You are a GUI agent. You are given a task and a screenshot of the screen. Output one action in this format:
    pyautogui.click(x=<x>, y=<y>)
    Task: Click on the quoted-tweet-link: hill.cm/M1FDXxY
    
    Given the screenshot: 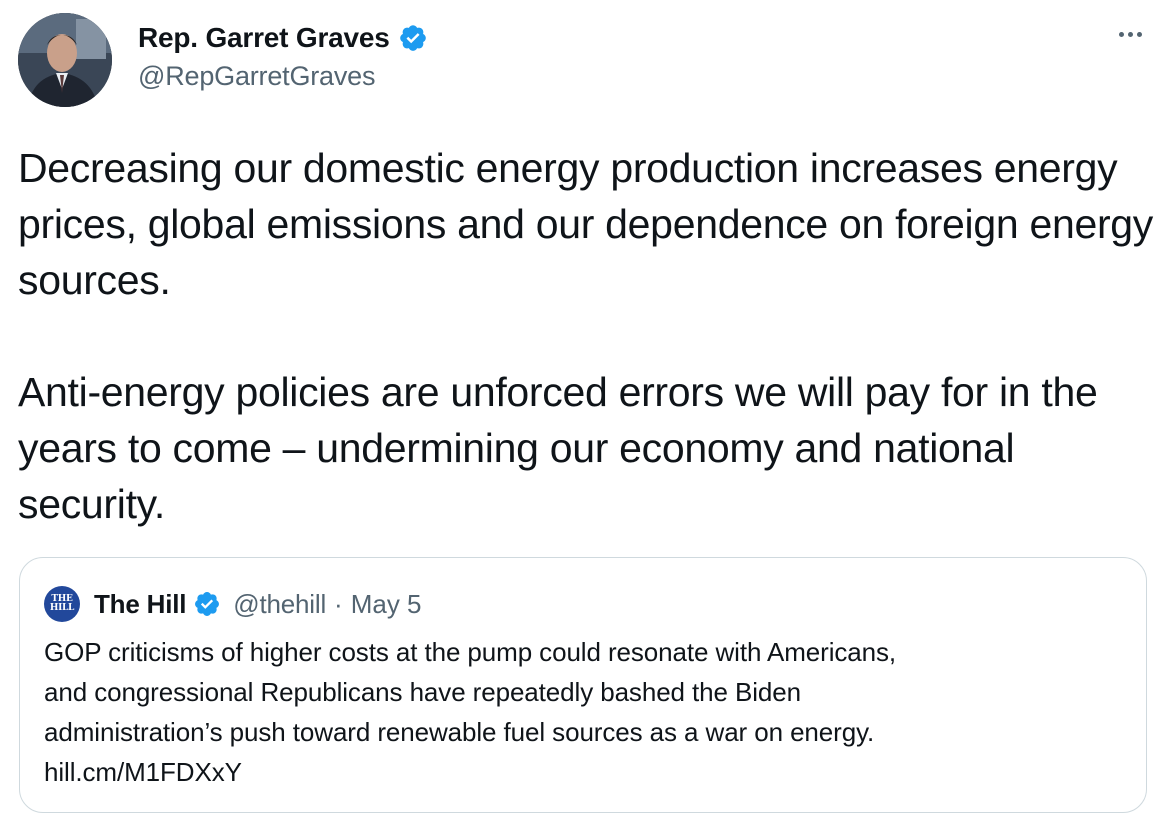 What is the action you would take?
    pyautogui.click(x=143, y=772)
    